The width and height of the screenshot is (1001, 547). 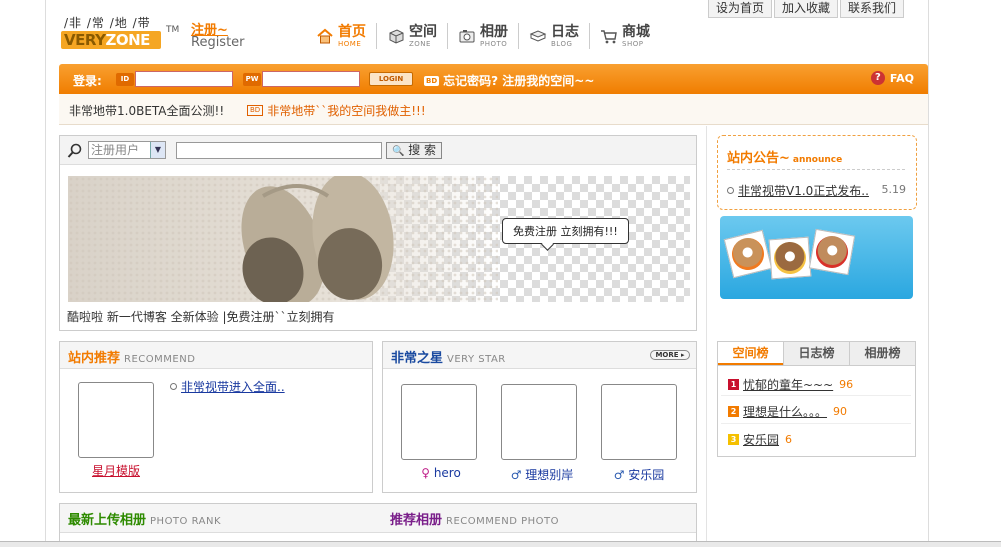 What do you see at coordinates (116, 470) in the screenshot?
I see `template-thumb-caption: 星月模版` at bounding box center [116, 470].